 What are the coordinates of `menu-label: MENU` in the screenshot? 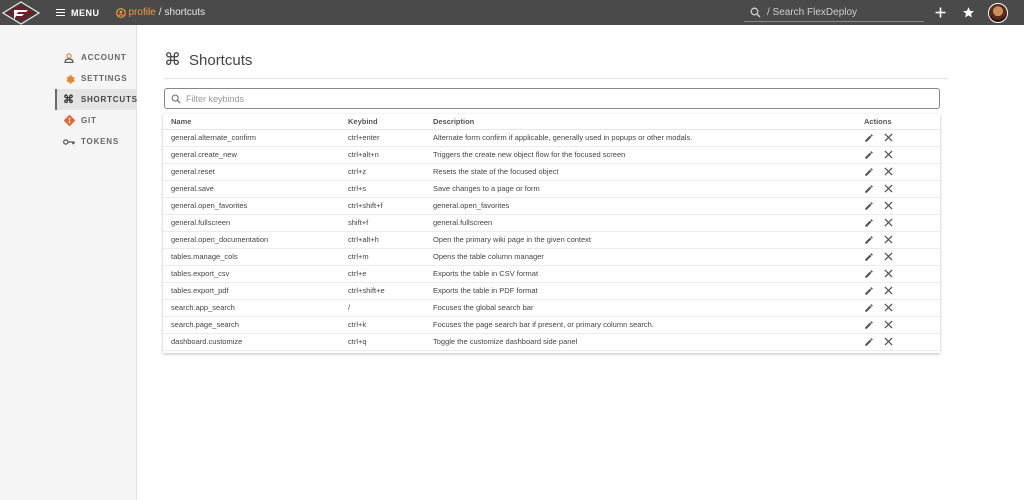 It's located at (85, 12).